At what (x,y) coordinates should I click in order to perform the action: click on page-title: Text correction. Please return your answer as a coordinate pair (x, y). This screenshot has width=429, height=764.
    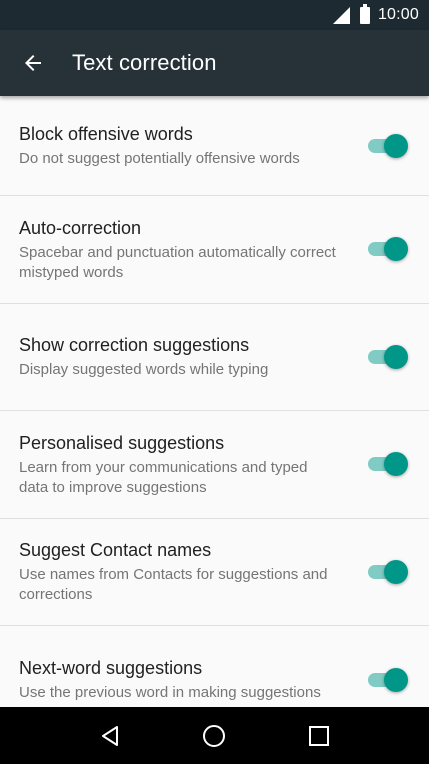
    Looking at the image, I should click on (144, 62).